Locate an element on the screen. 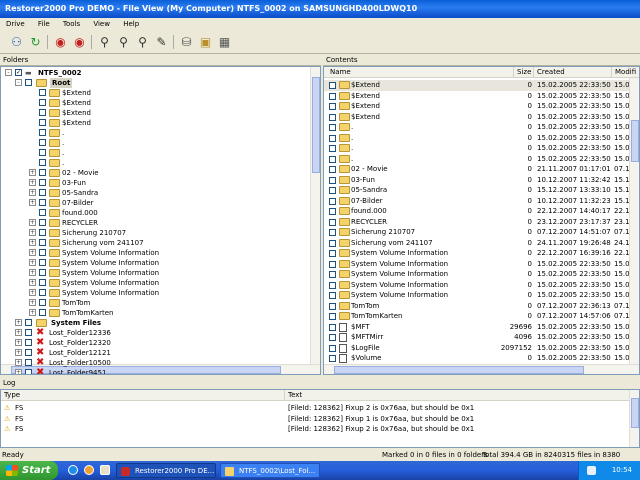 Image resolution: width=640 pixels, height=480 pixels. connect-icon: ⚇ is located at coordinates (16, 42).